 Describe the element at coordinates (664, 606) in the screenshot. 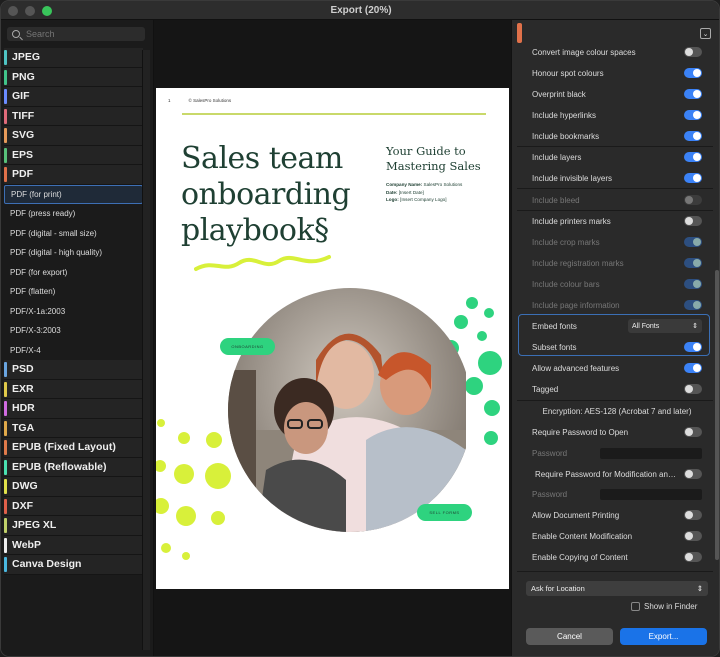

I see `show-in-finder: Show in Finder` at that location.